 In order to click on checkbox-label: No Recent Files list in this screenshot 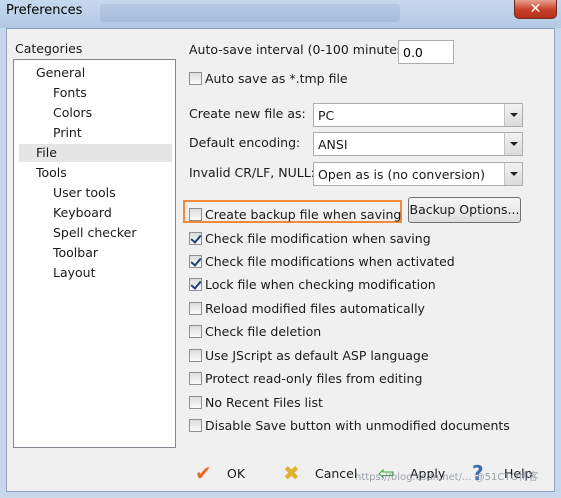, I will do `click(264, 402)`.